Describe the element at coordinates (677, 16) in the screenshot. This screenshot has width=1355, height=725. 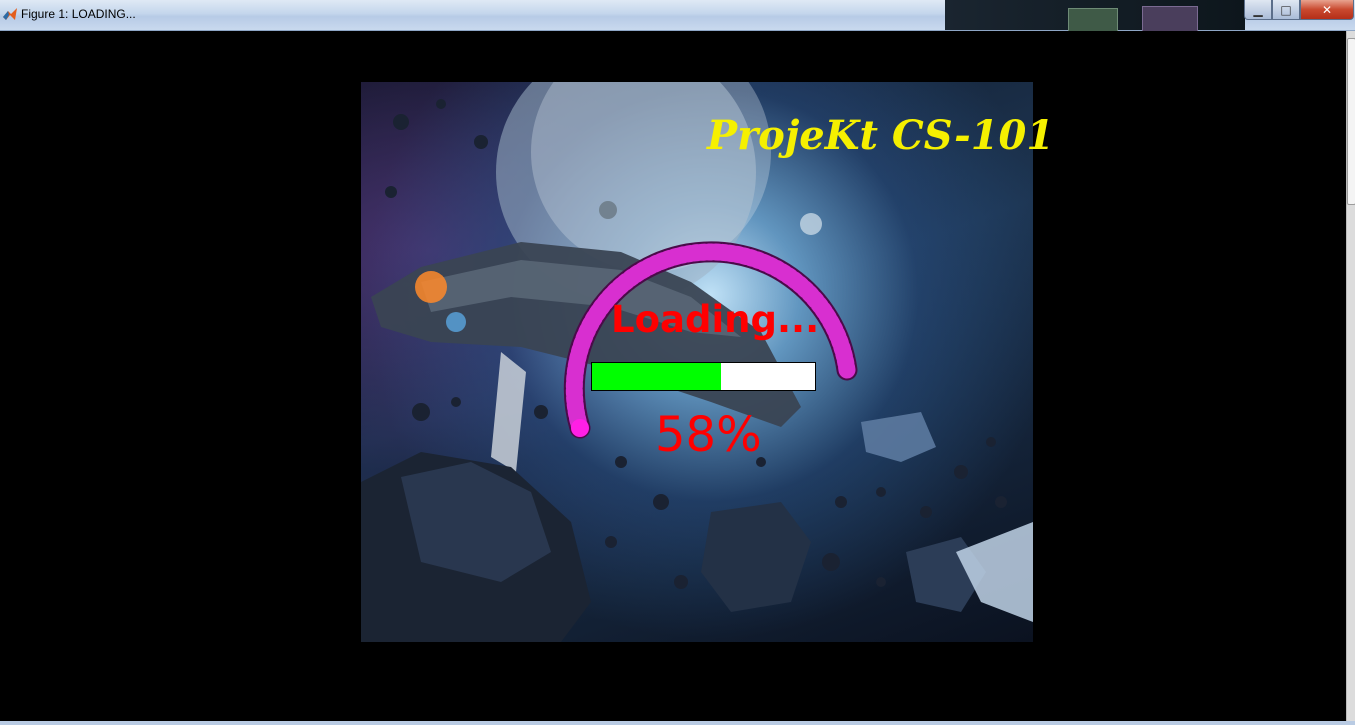
I see `window-titlebar: Figure 1: LOADING... ▁ □ ✕` at that location.